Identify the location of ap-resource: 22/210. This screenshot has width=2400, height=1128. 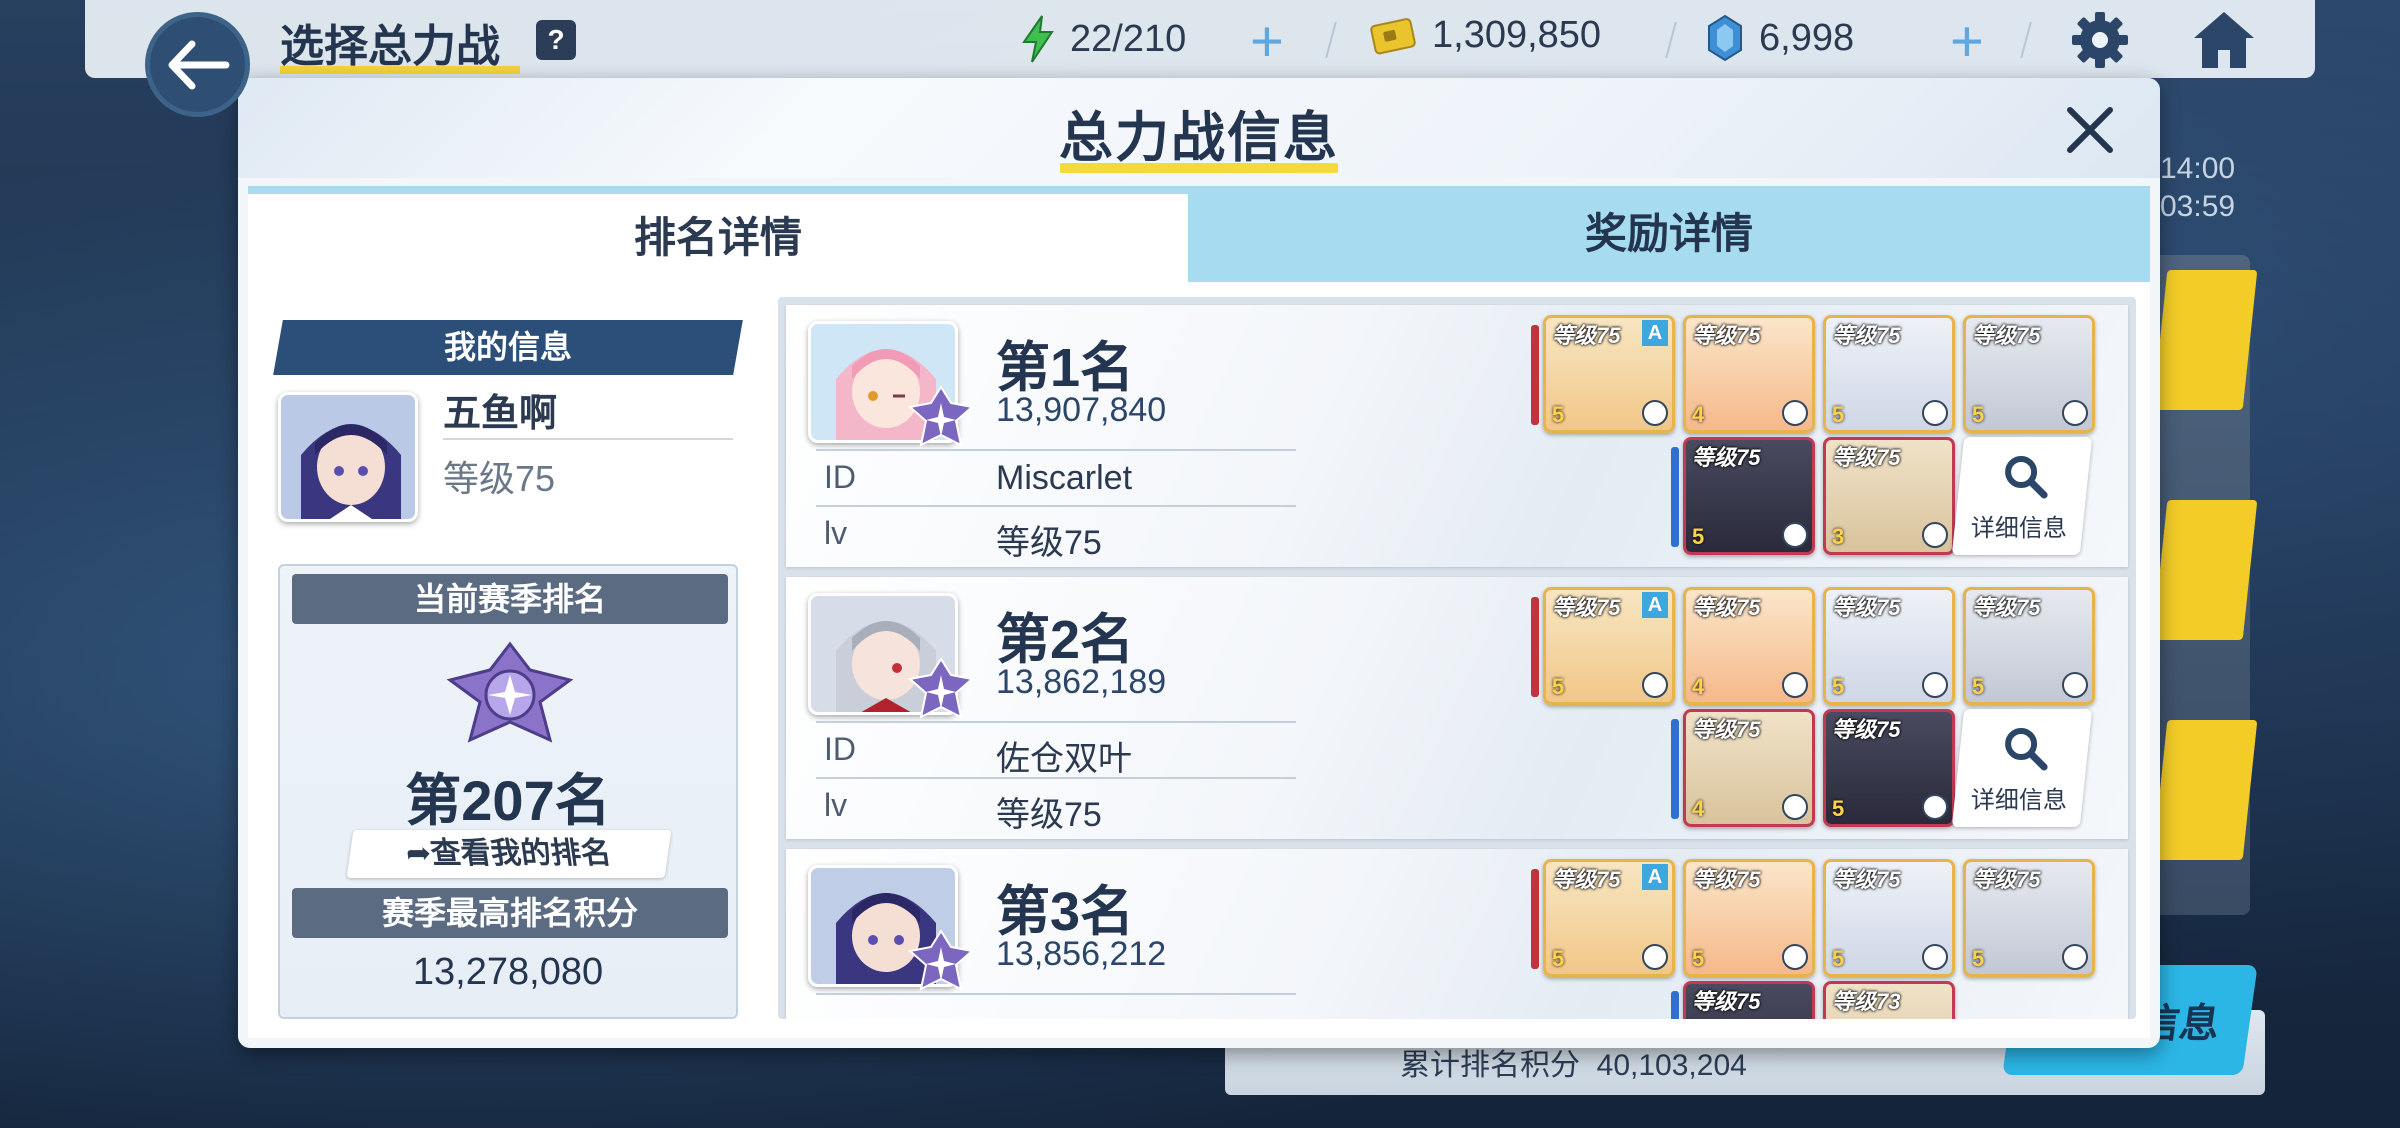
(1103, 39).